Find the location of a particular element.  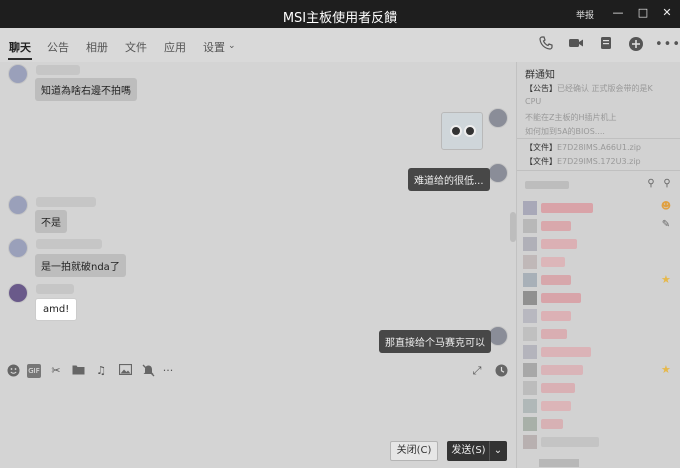

notice-title: 群通知 is located at coordinates (540, 75).